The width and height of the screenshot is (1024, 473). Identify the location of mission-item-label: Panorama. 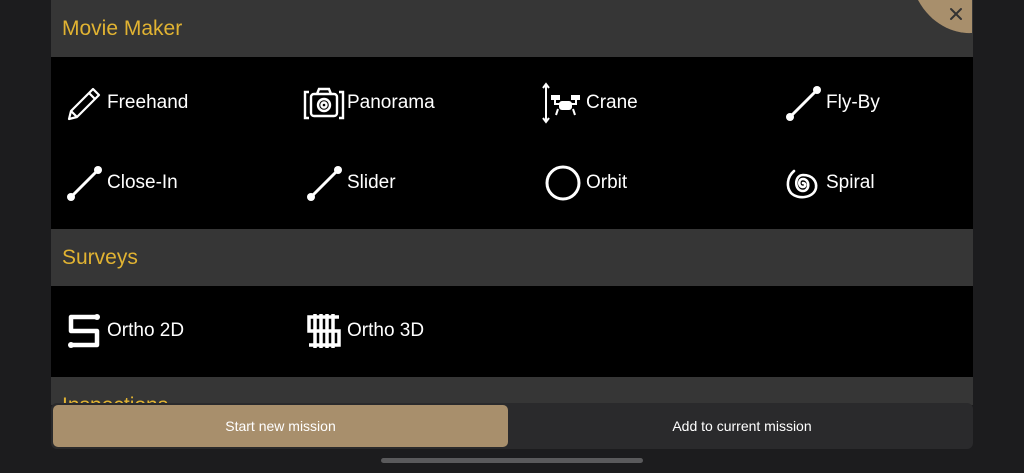
(391, 102).